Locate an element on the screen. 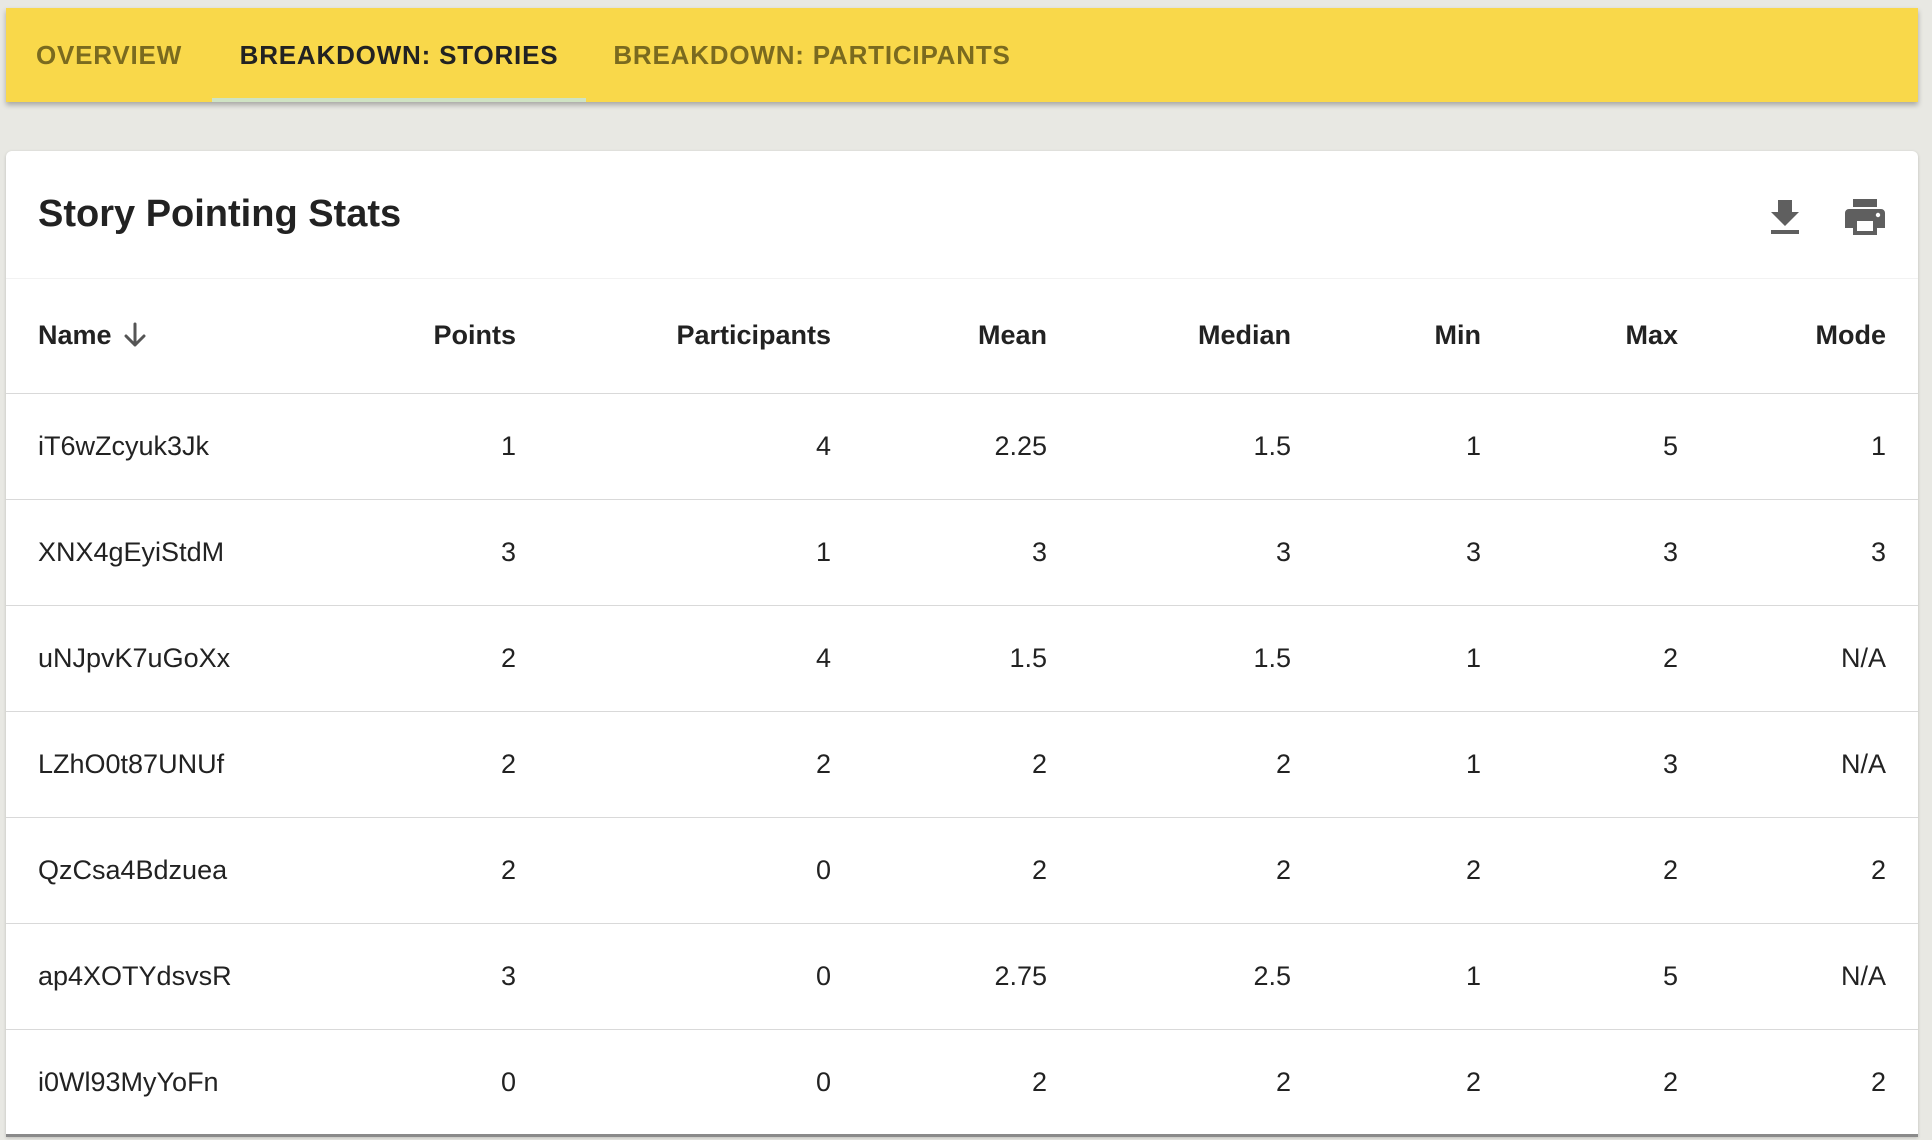 This screenshot has height=1140, width=1932. table-row: ap4XOTYdsvsR 3 0 2.75 2.5 1 5 N/A is located at coordinates (962, 976).